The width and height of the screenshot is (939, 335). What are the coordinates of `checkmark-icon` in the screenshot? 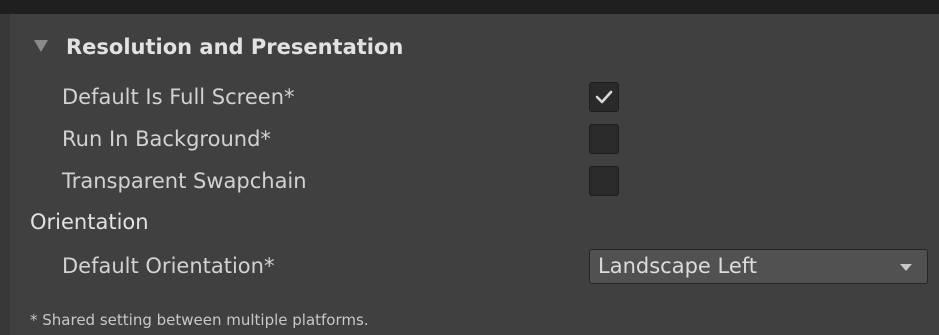 It's located at (604, 97).